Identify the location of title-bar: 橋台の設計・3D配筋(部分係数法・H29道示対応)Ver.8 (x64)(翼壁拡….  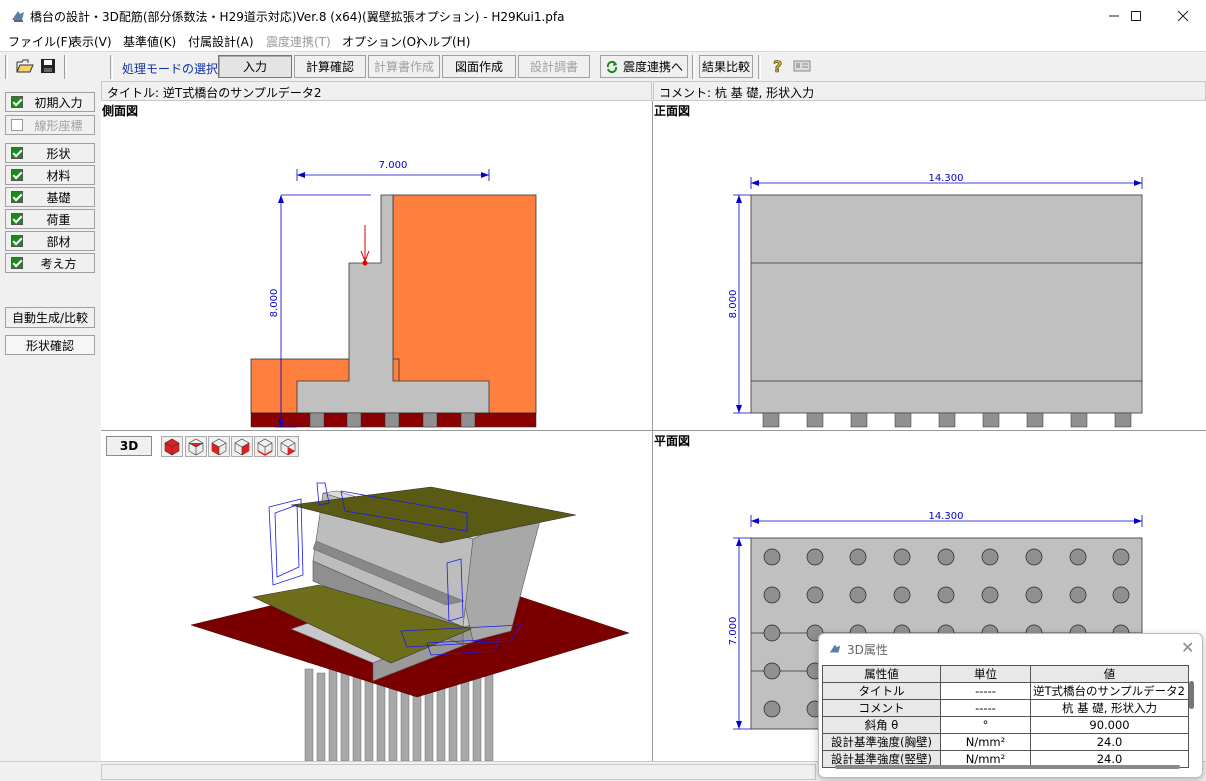
(603, 15).